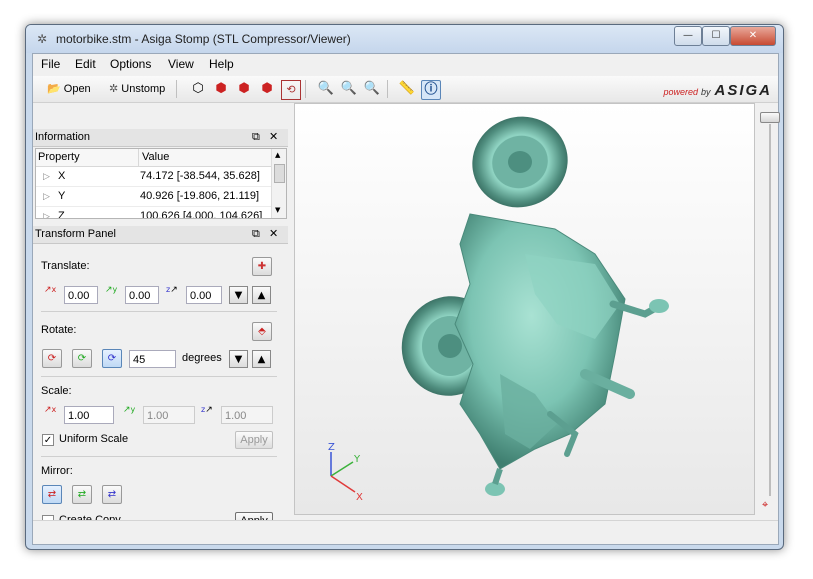 This screenshot has width=813, height=579. What do you see at coordinates (59, 330) in the screenshot?
I see `rotate-label: Rotate:` at bounding box center [59, 330].